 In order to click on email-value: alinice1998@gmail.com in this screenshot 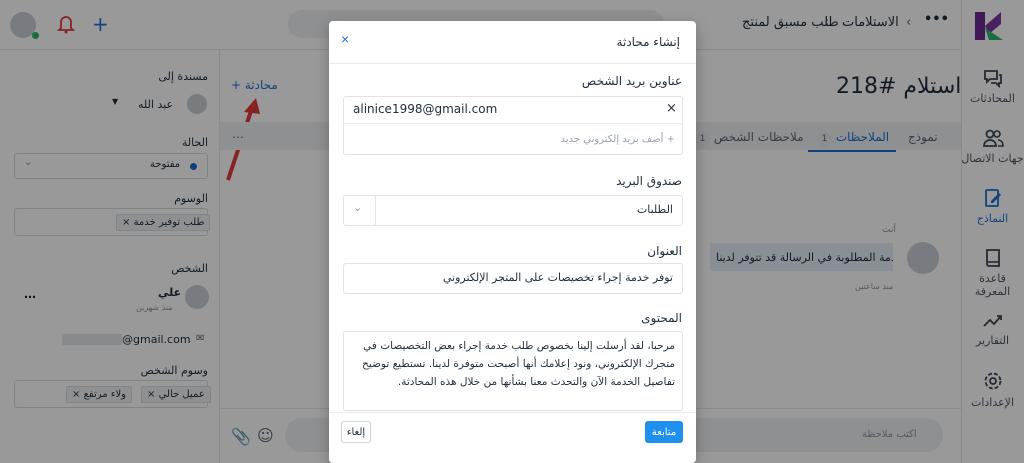, I will do `click(425, 109)`.